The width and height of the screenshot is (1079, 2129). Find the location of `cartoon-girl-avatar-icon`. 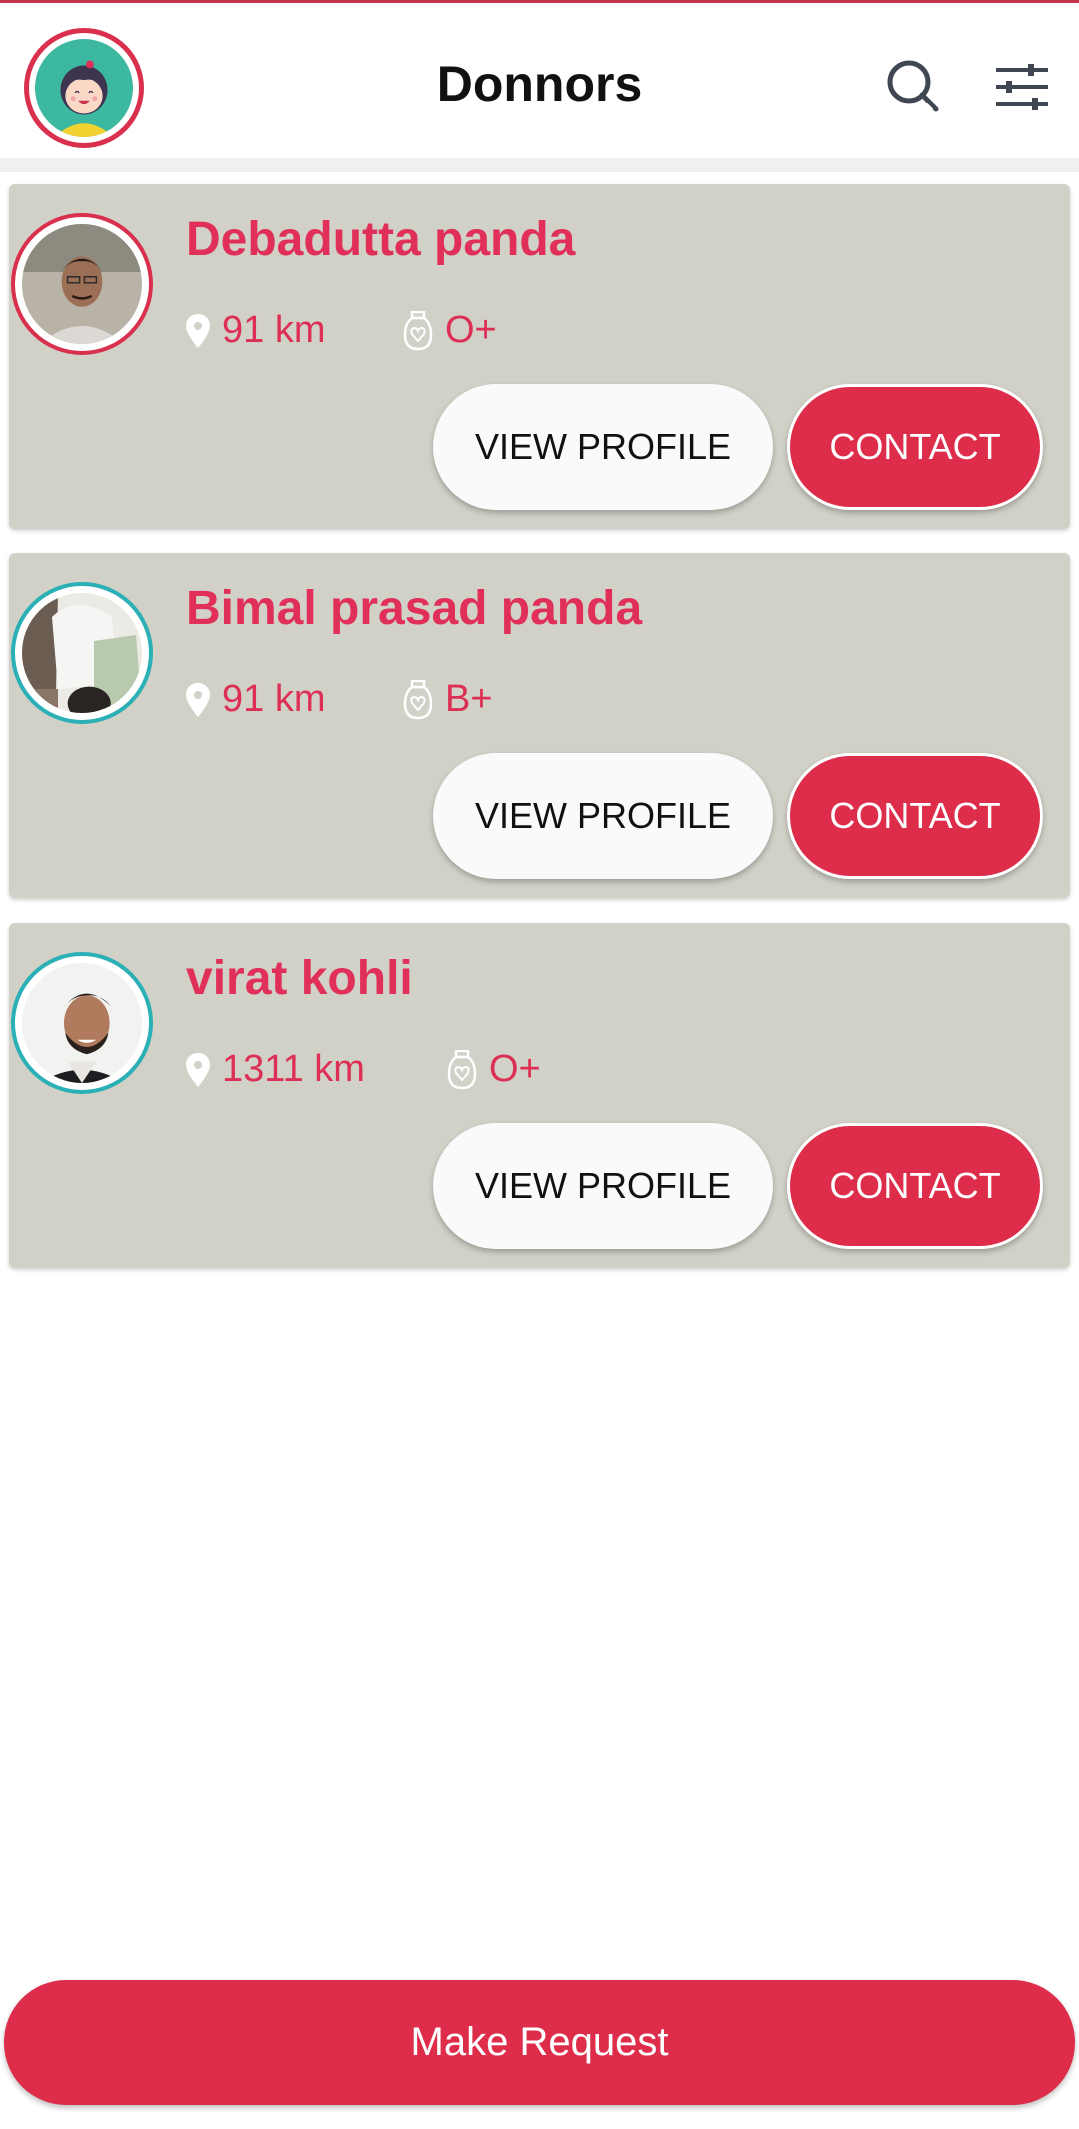

cartoon-girl-avatar-icon is located at coordinates (84, 88).